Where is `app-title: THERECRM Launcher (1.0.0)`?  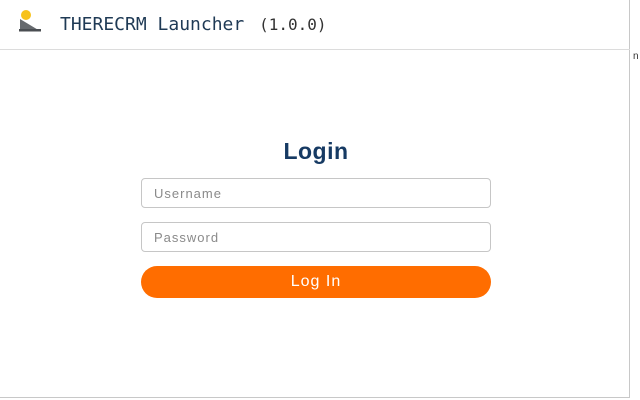
app-title: THERECRM Launcher (1.0.0) is located at coordinates (193, 25).